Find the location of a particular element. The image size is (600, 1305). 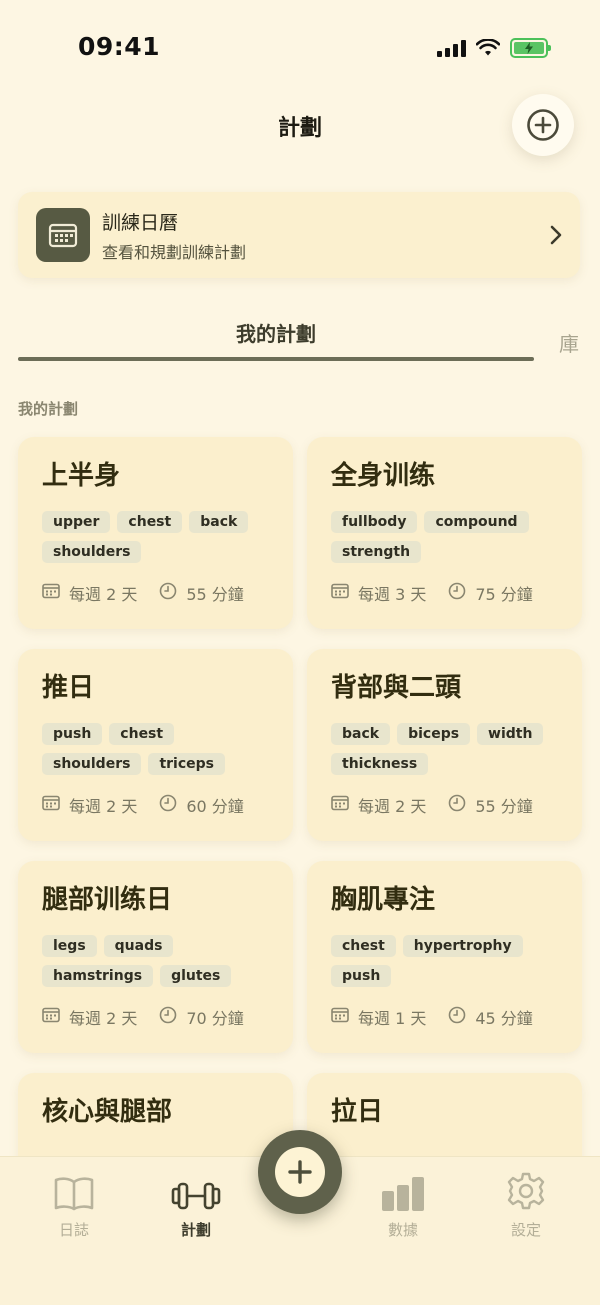

plan-tag: glutes is located at coordinates (196, 976).